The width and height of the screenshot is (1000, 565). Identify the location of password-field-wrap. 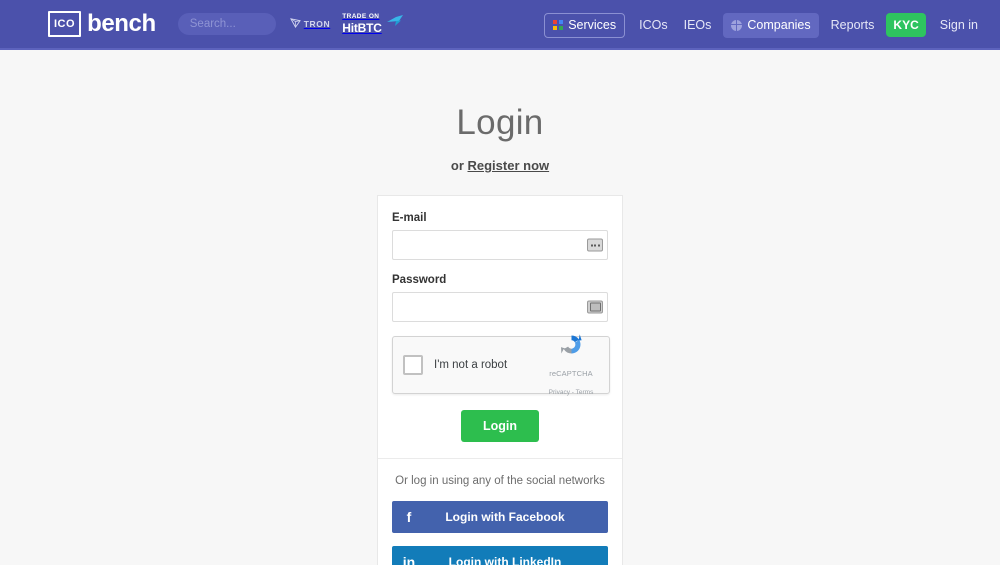
(500, 307).